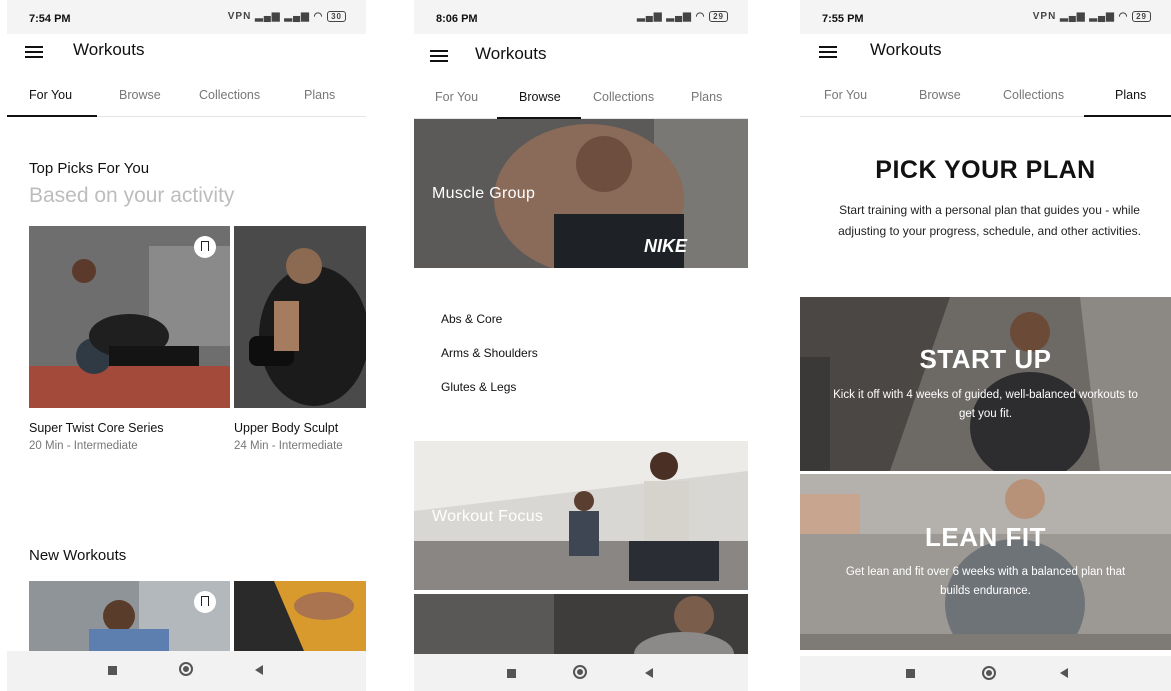 This screenshot has height=691, width=1171. I want to click on status-bar: 7:55 PM VPN ▂▄▆ ▂▄▆ ◠ 29, so click(985, 17).